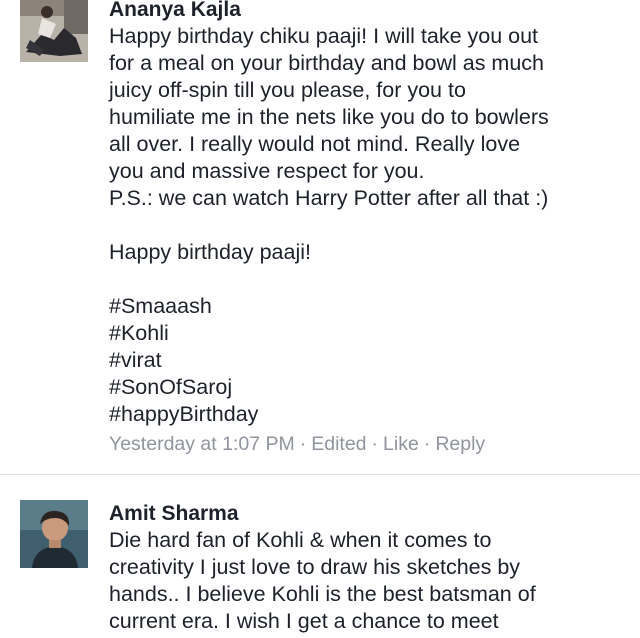  I want to click on hashtag-link: #Kohli, so click(369, 333).